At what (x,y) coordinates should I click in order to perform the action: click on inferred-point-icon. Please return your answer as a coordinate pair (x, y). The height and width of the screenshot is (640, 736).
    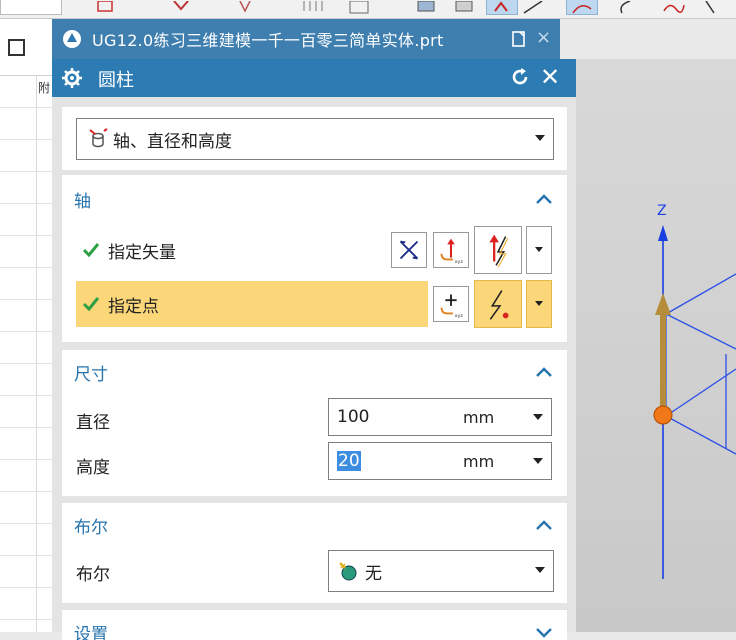
    Looking at the image, I should click on (499, 305).